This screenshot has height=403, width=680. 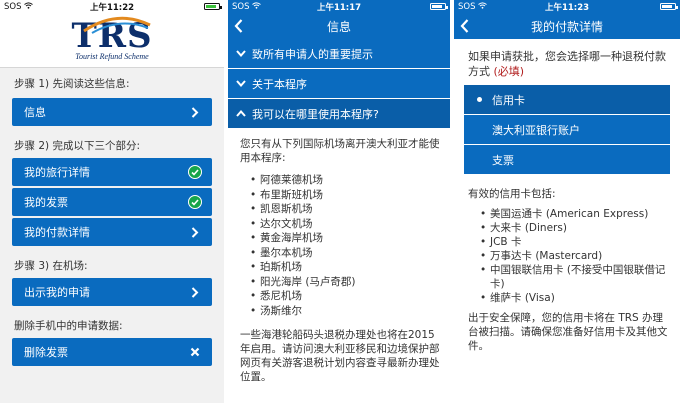 What do you see at coordinates (117, 25) in the screenshot?
I see `logo-swoosh-icon` at bounding box center [117, 25].